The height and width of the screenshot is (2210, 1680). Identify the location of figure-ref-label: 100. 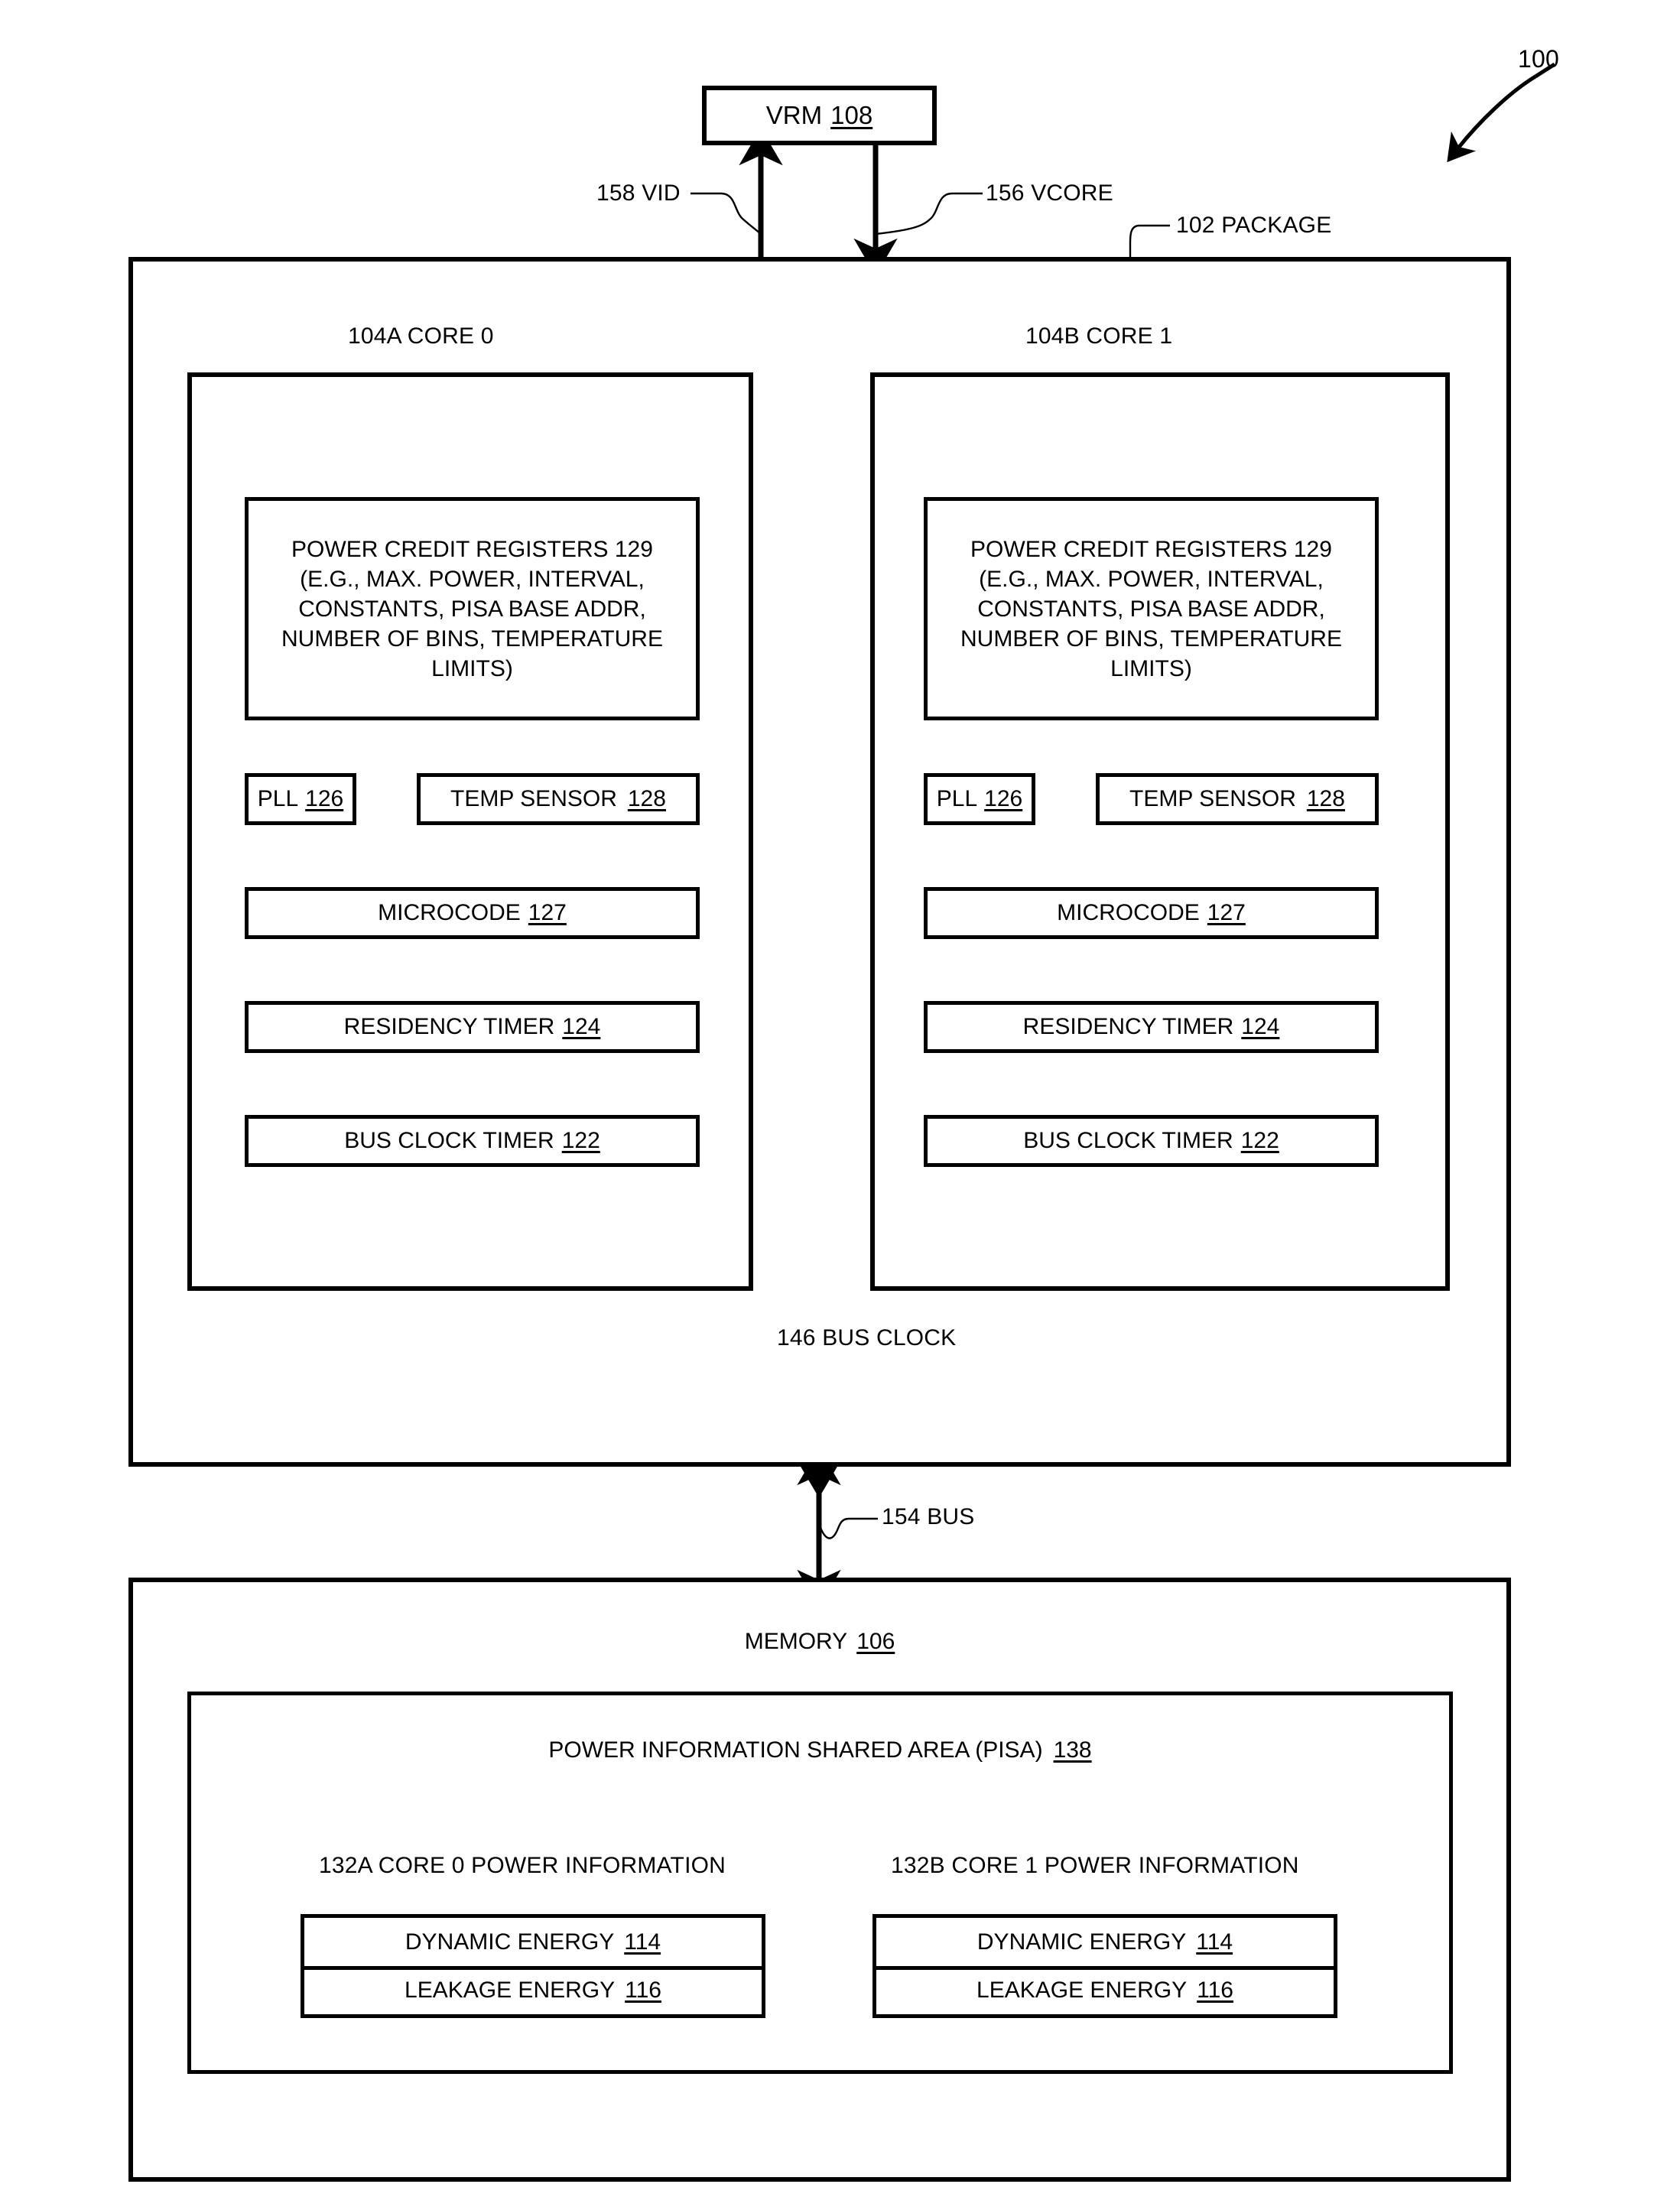
(1538, 59).